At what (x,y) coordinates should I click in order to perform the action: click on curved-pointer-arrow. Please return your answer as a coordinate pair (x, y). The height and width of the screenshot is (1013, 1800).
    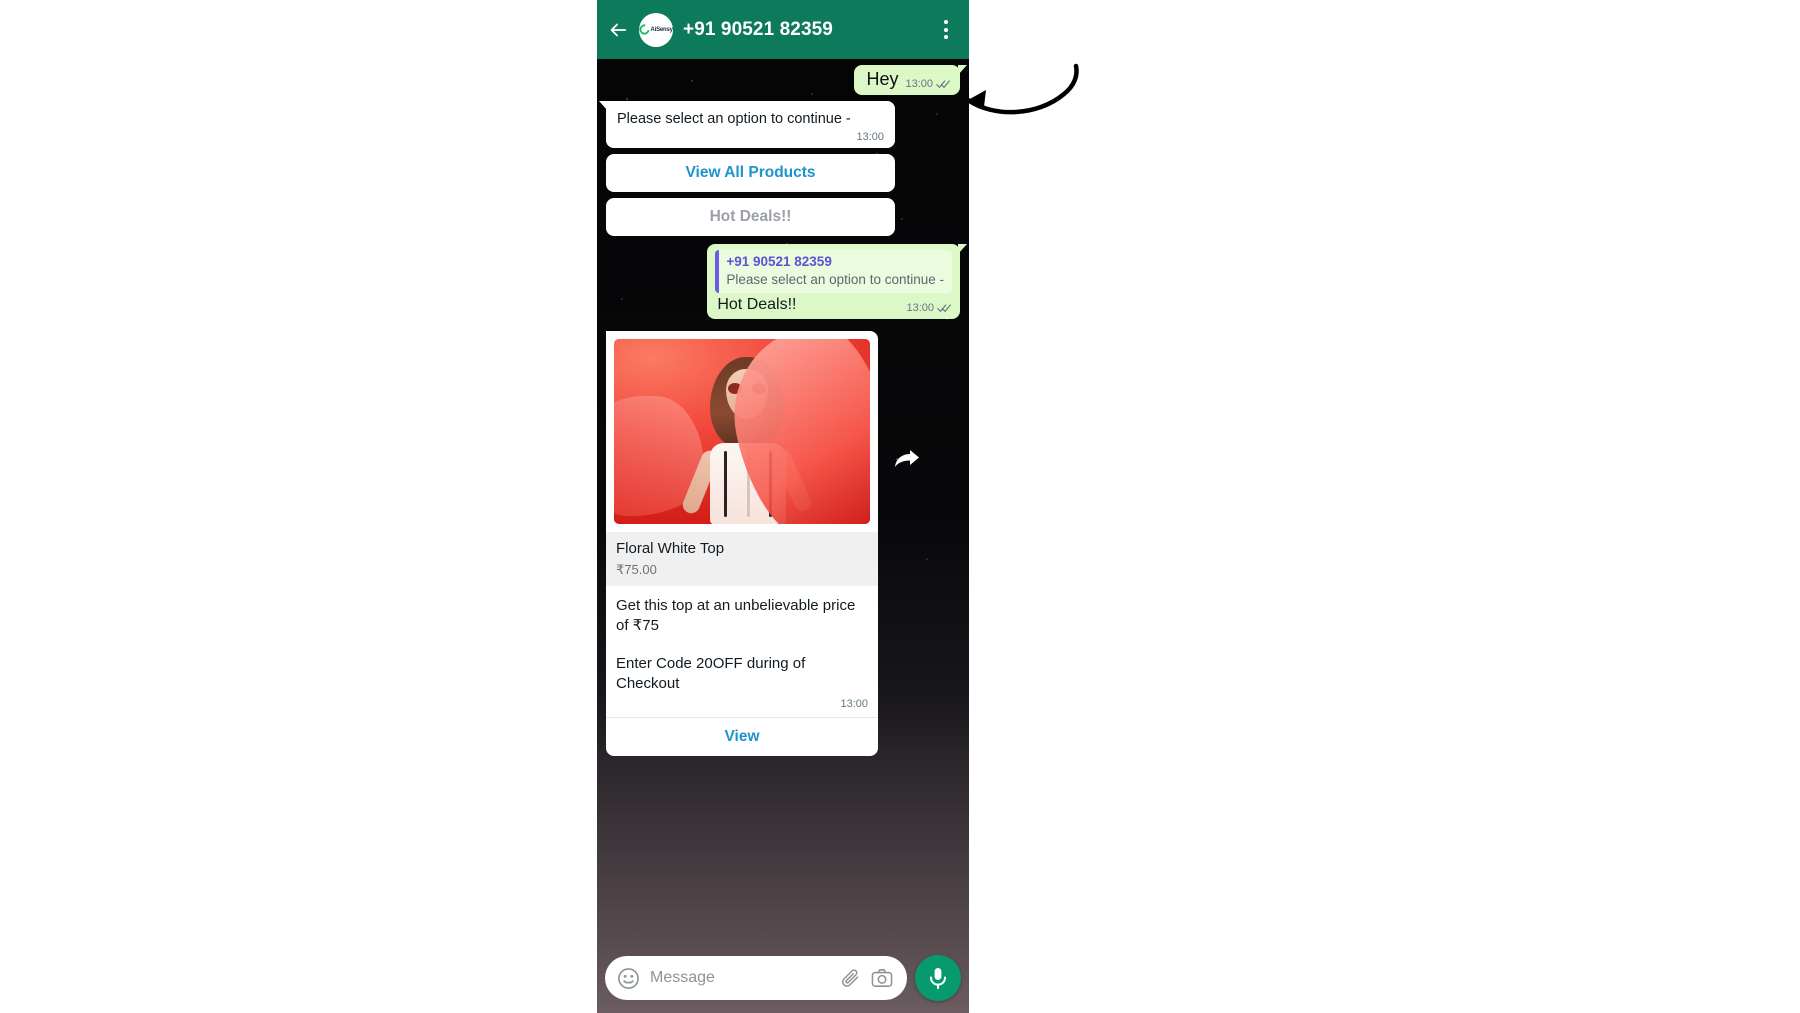
    Looking at the image, I should click on (1022, 89).